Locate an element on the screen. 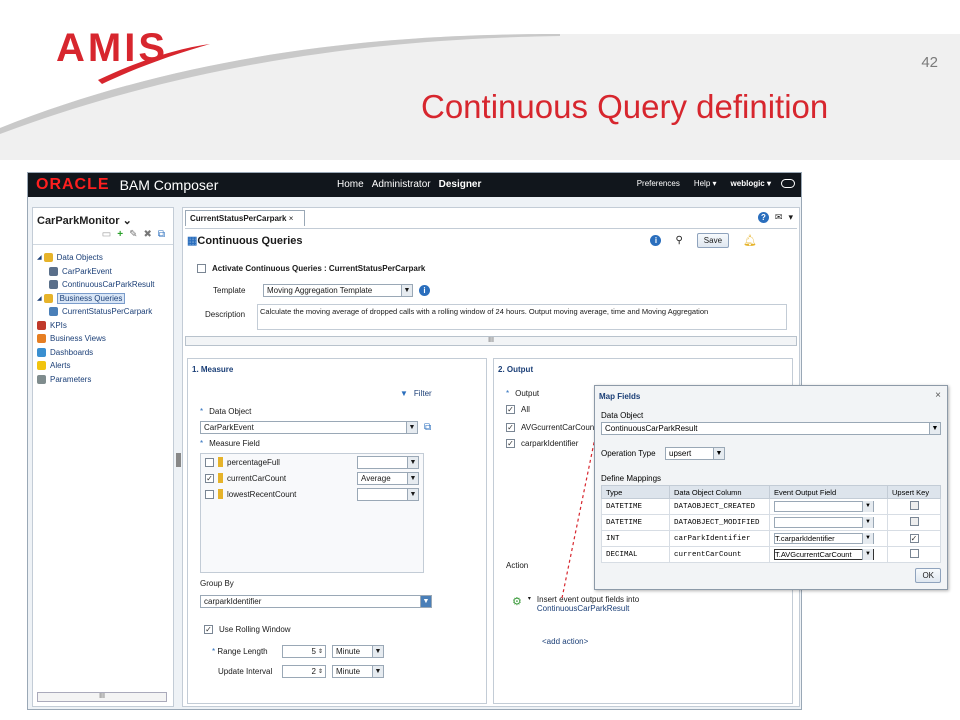 This screenshot has height=720, width=960. main-horizontal-scrollbar: III is located at coordinates (491, 341).